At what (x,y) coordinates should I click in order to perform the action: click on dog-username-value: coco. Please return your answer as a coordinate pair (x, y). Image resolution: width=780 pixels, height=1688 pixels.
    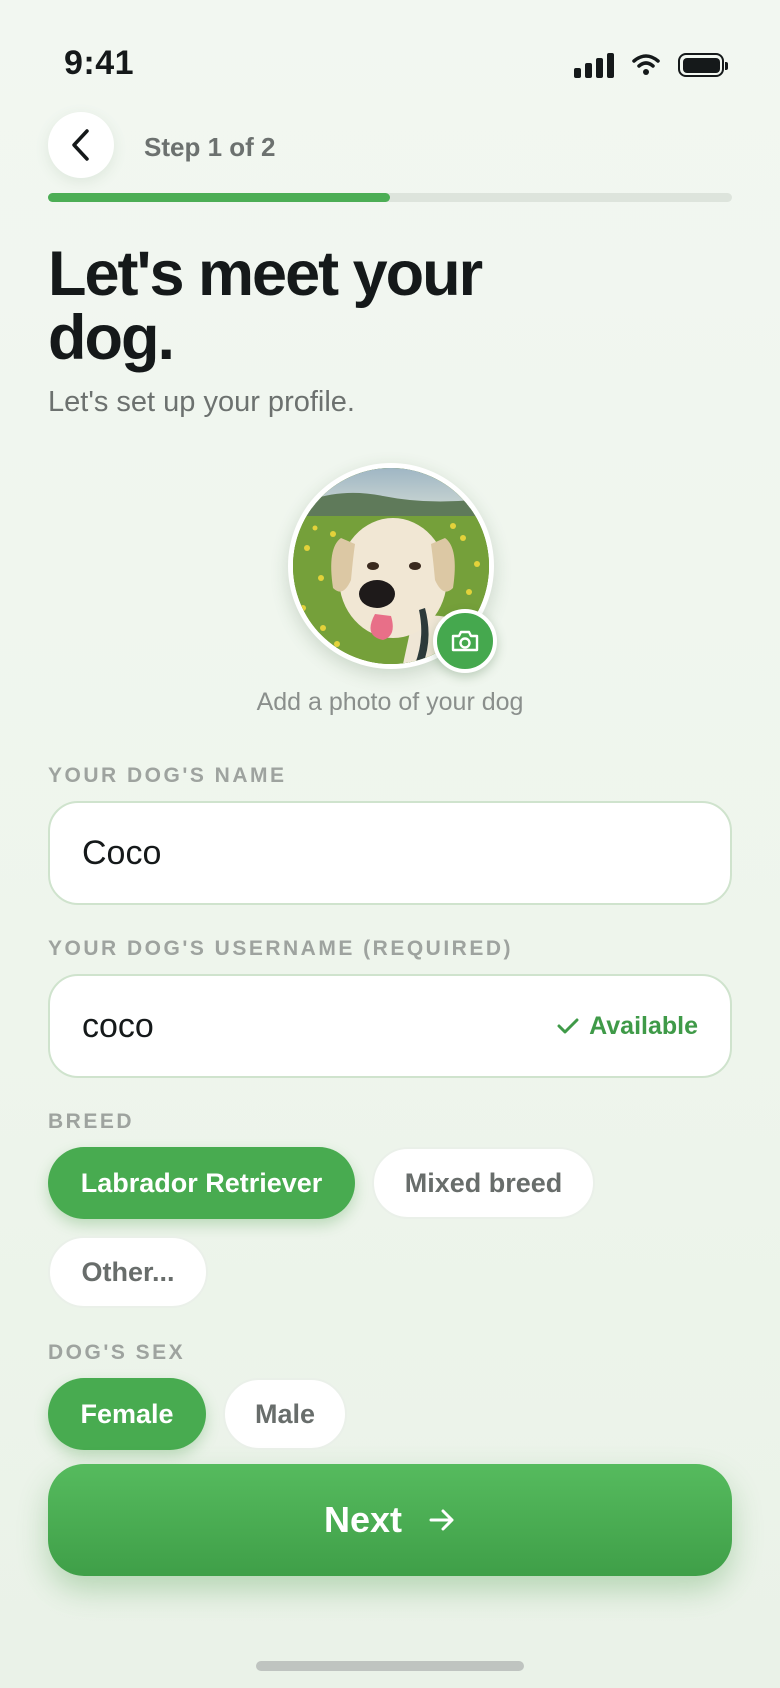
    Looking at the image, I should click on (118, 1025).